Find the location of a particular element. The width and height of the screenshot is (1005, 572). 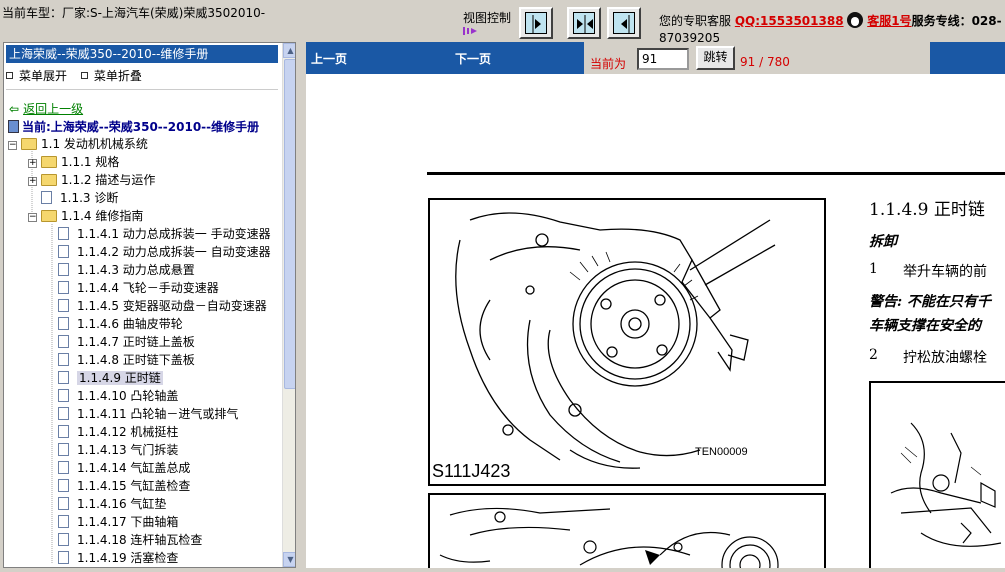

tree-item: − 1.1 发动机机械系统 is located at coordinates (78, 144).